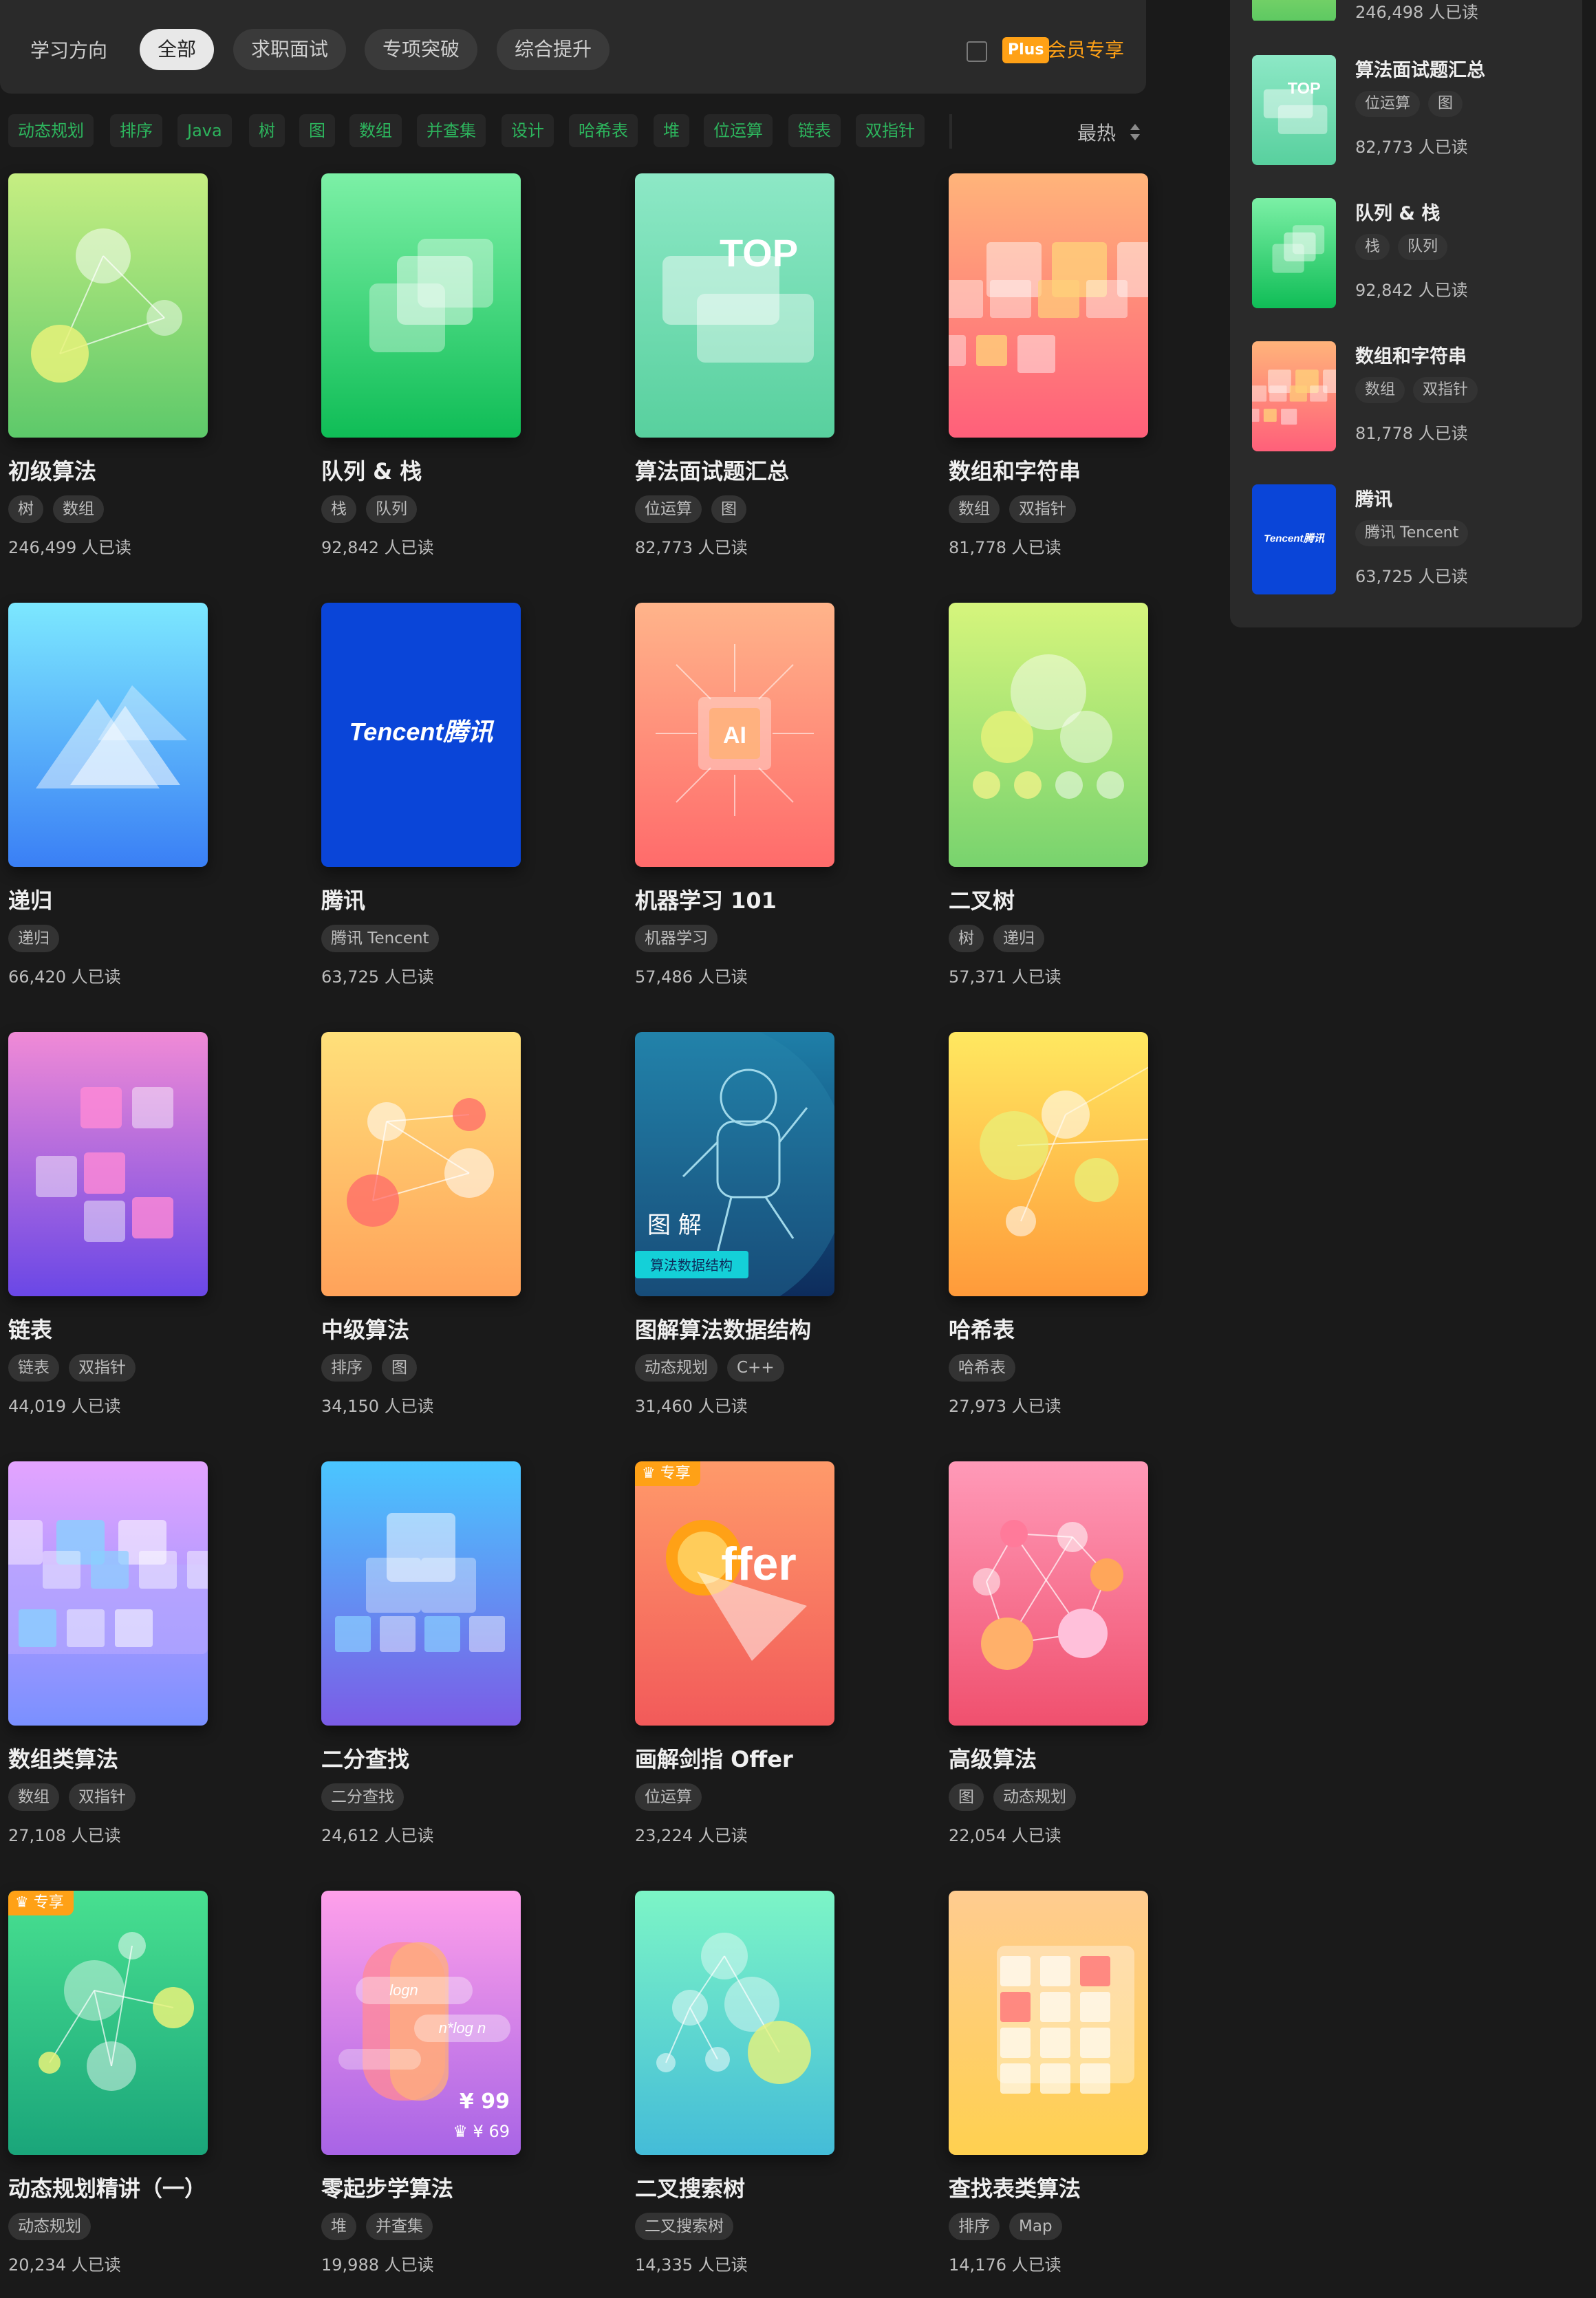  I want to click on side-tag: 栈, so click(1372, 247).